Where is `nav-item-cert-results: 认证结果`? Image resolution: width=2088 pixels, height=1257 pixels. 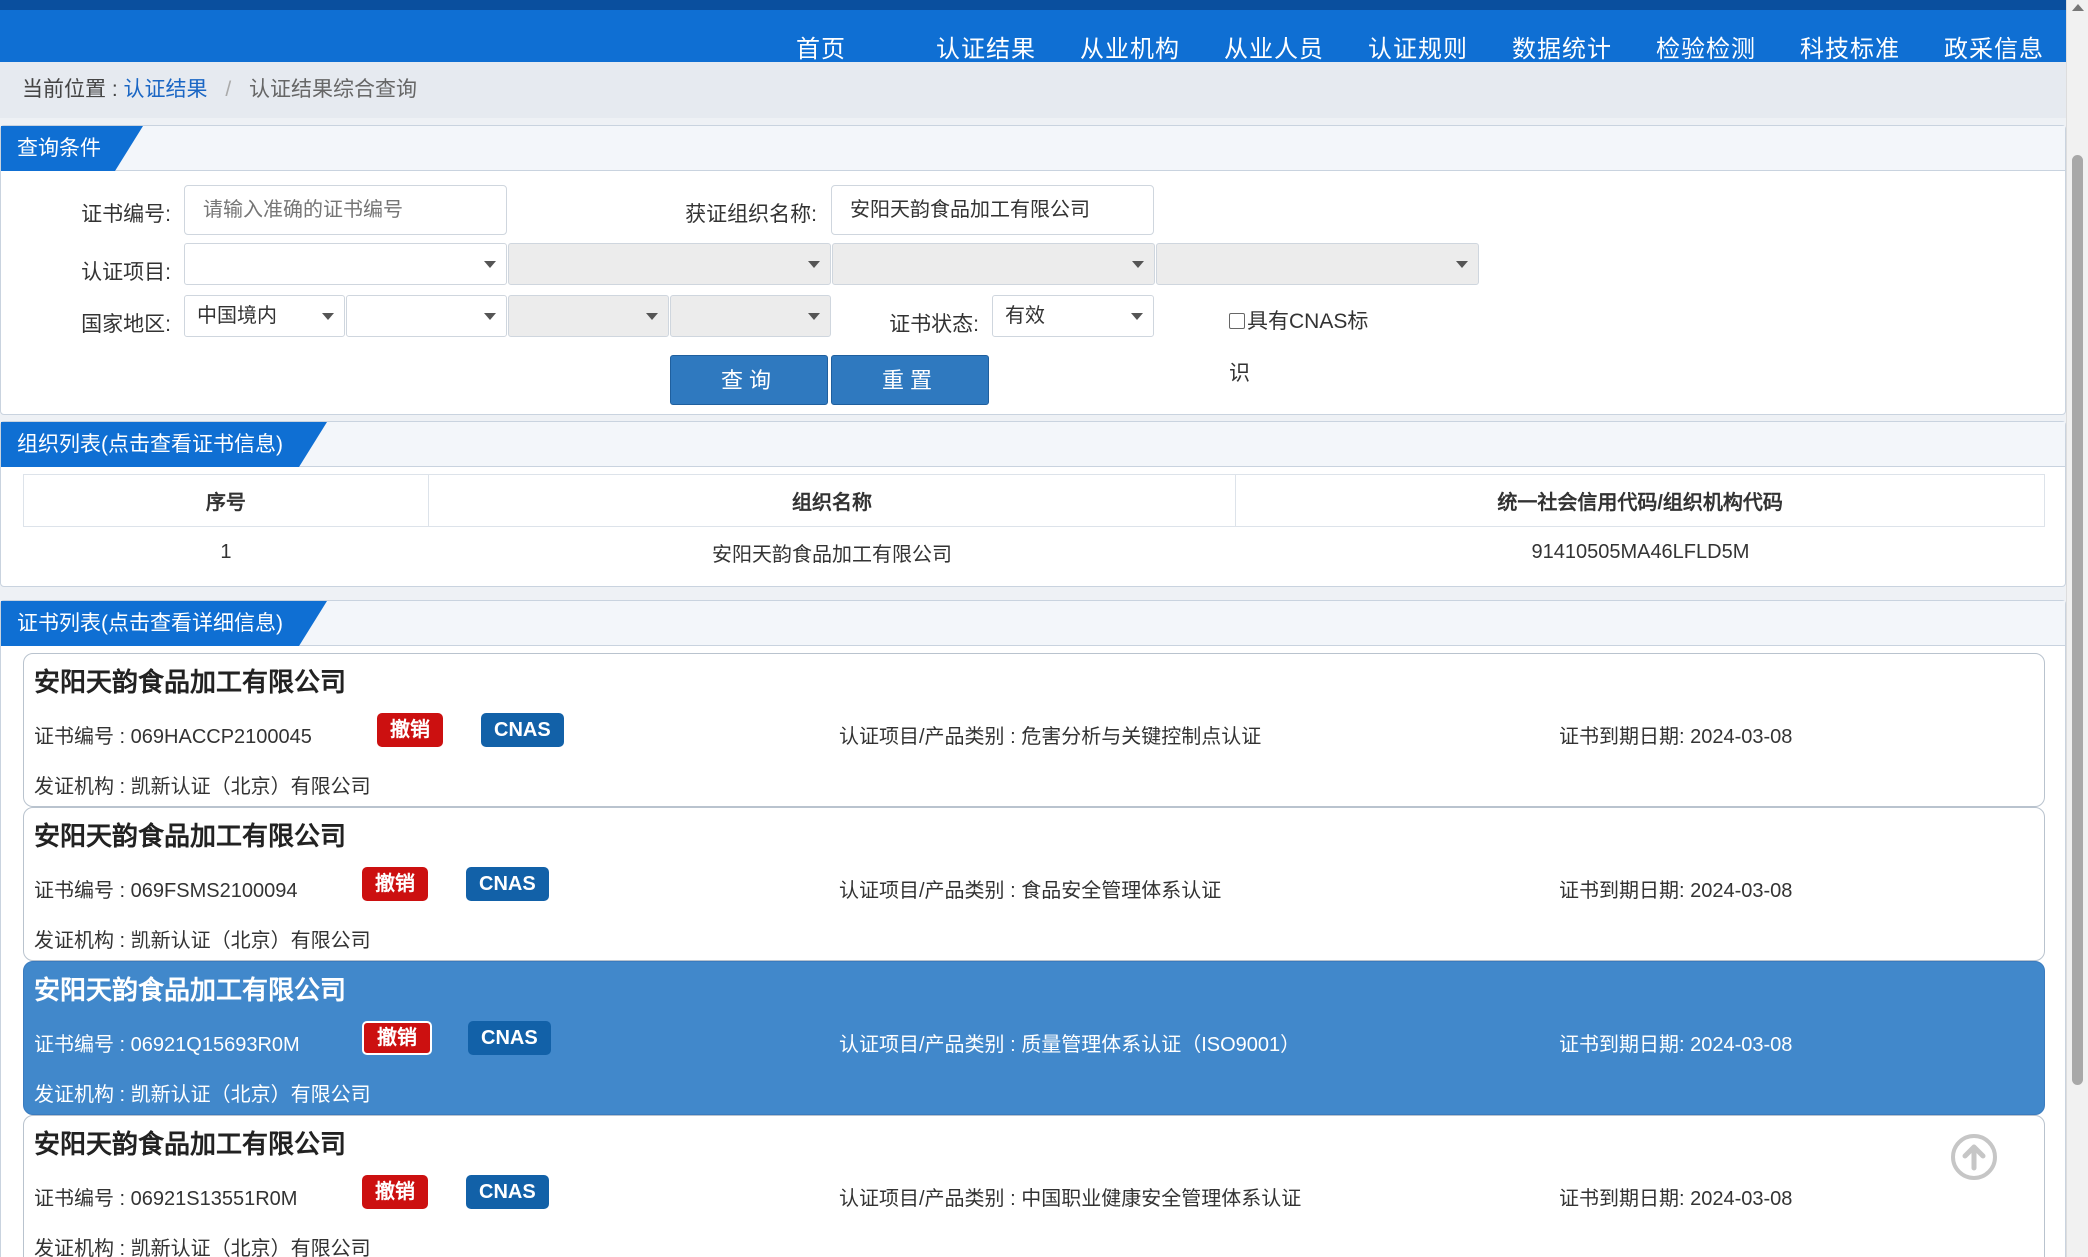
nav-item-cert-results: 认证结果 is located at coordinates (986, 46).